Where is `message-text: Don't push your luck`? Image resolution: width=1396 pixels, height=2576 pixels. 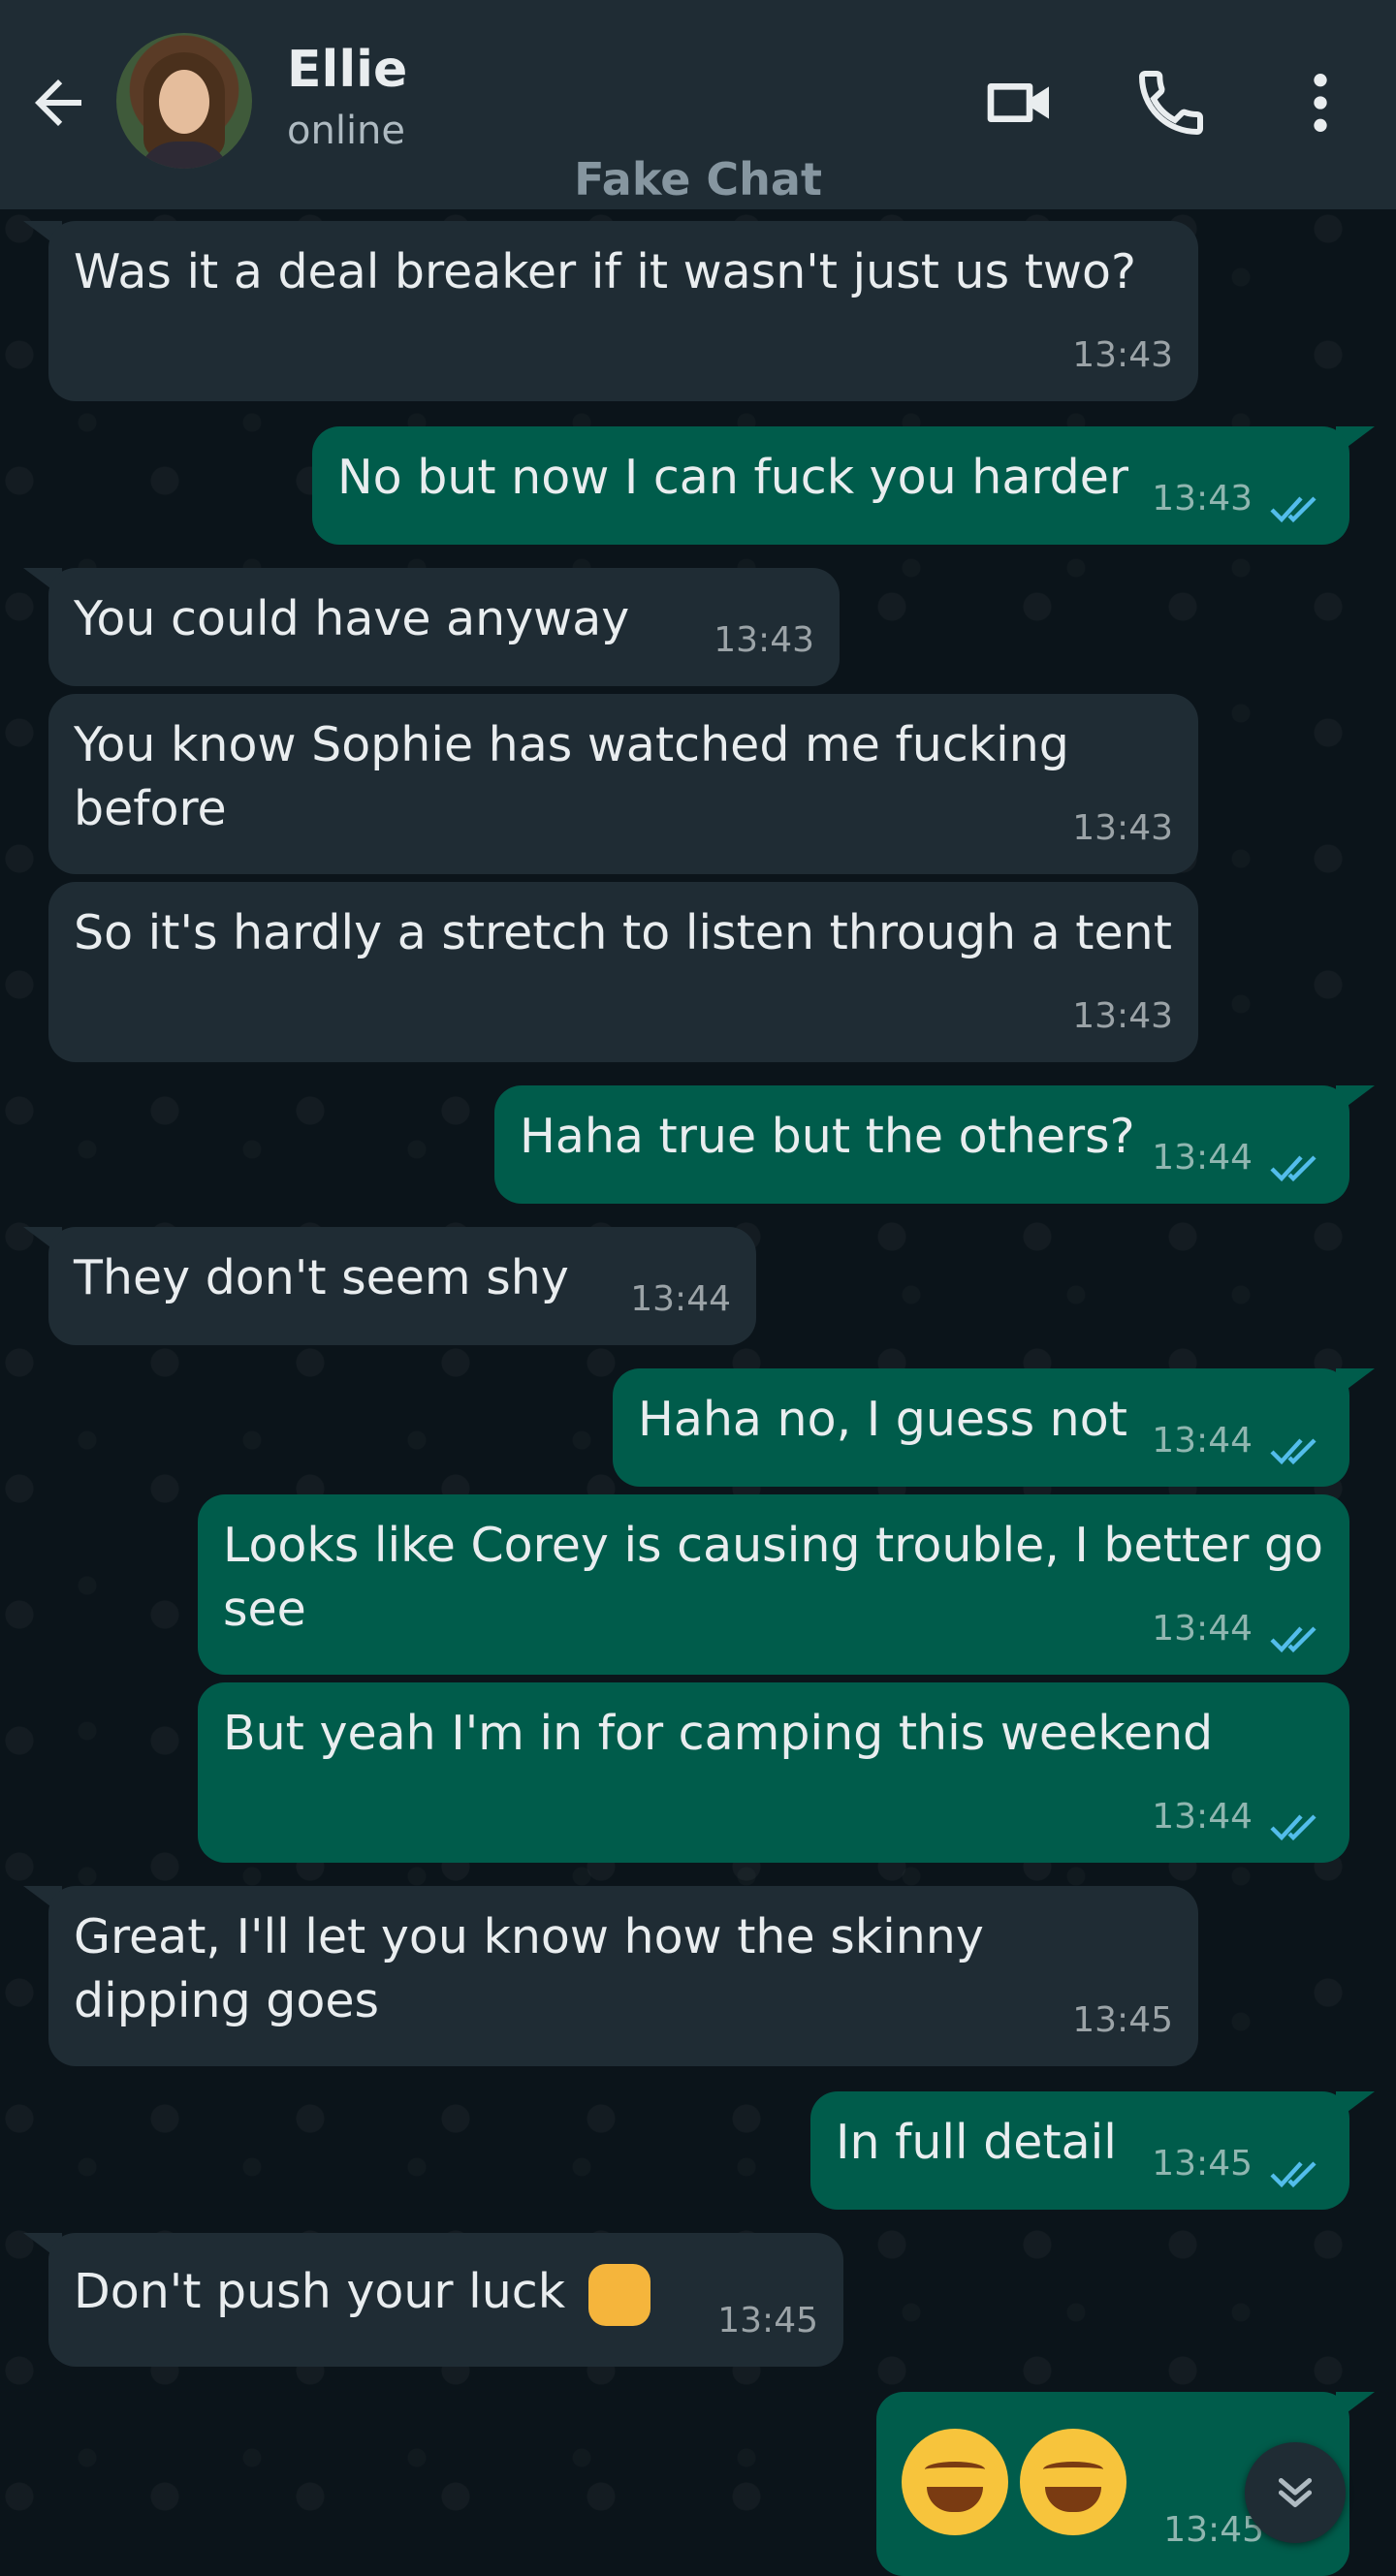 message-text: Don't push your luck is located at coordinates (320, 2291).